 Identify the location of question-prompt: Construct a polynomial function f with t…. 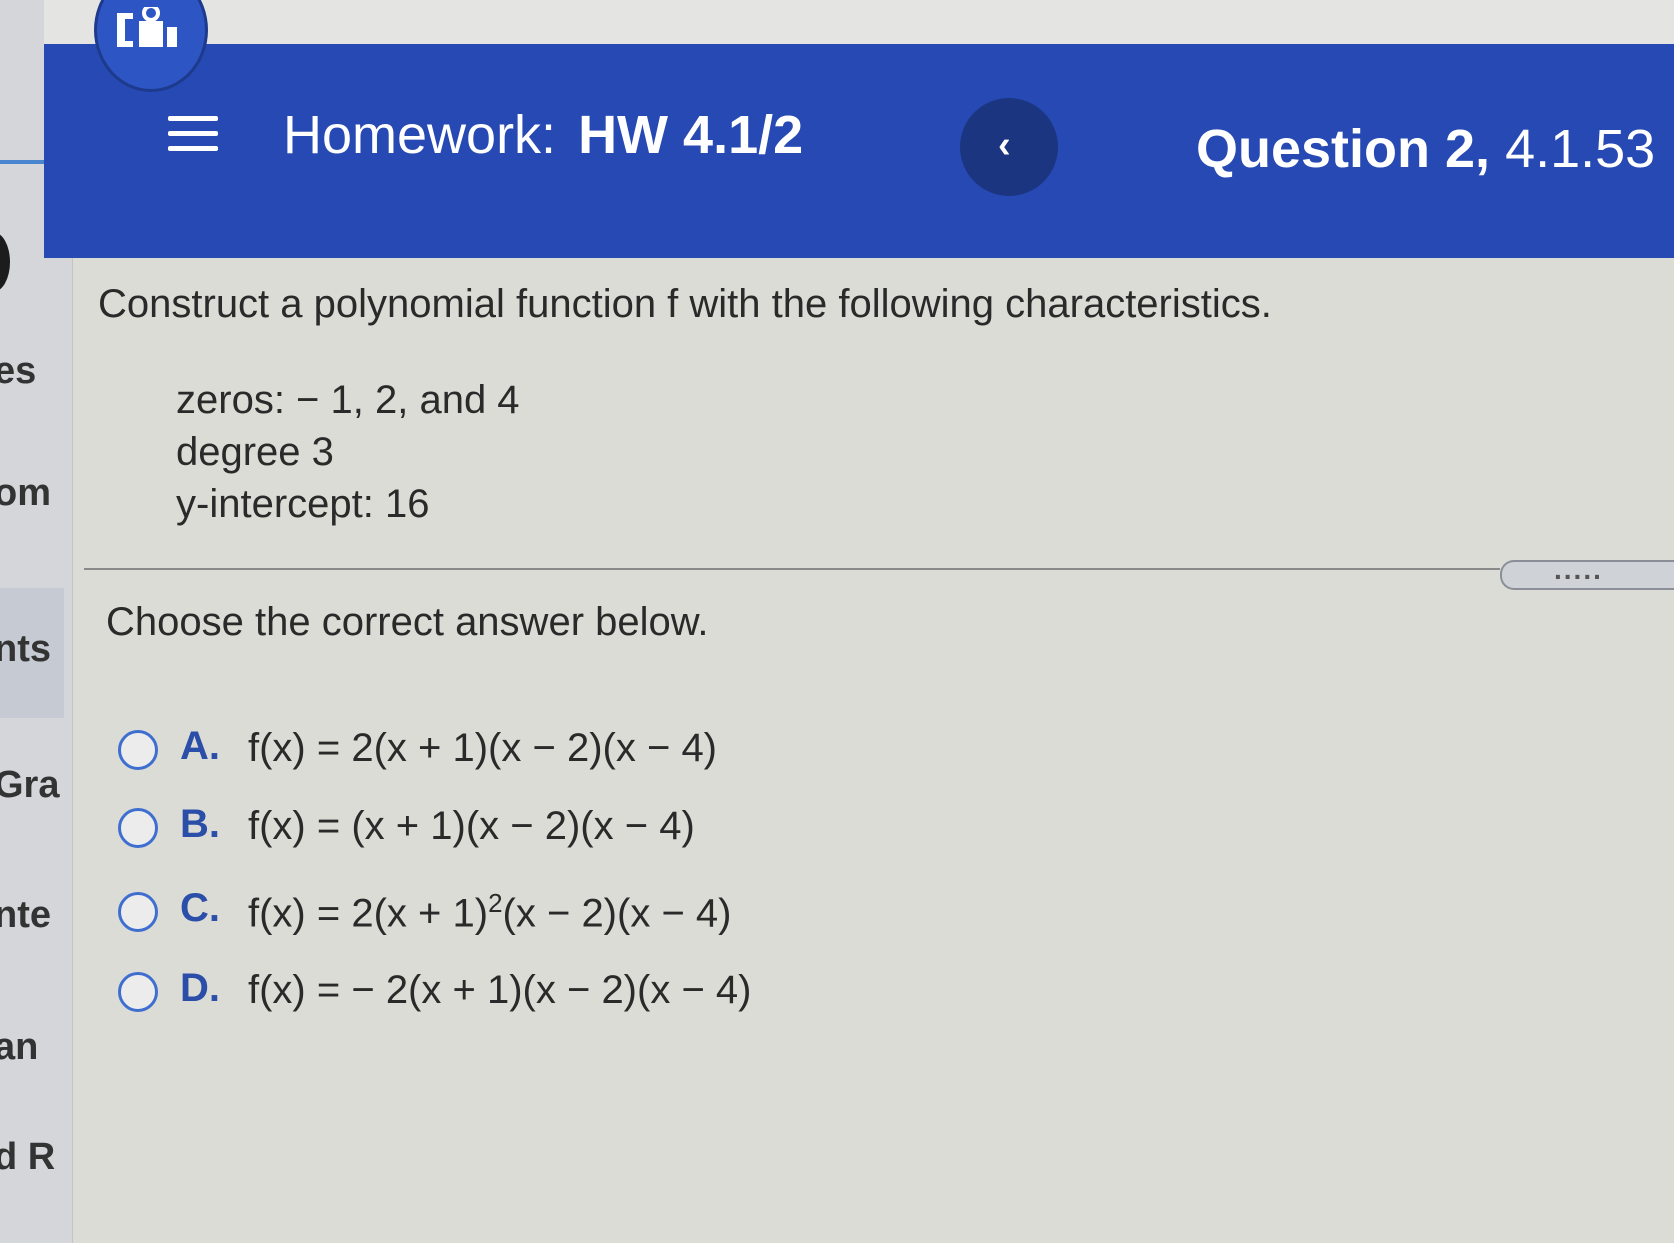
(685, 304).